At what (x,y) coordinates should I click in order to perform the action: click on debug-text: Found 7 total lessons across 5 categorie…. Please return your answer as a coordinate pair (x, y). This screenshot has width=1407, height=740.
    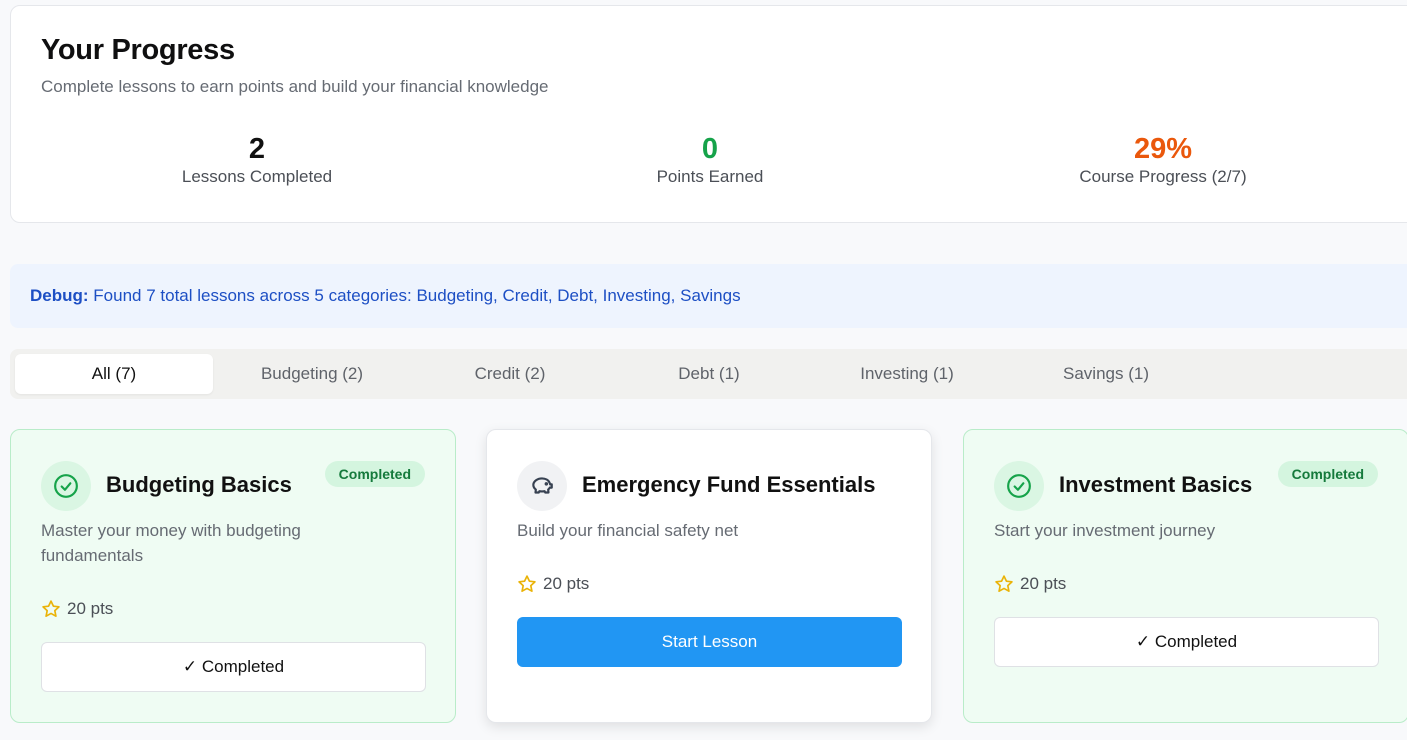
    Looking at the image, I should click on (417, 295).